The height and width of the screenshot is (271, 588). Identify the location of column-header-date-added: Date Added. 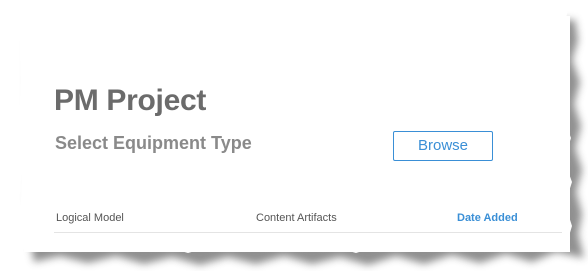
(487, 218).